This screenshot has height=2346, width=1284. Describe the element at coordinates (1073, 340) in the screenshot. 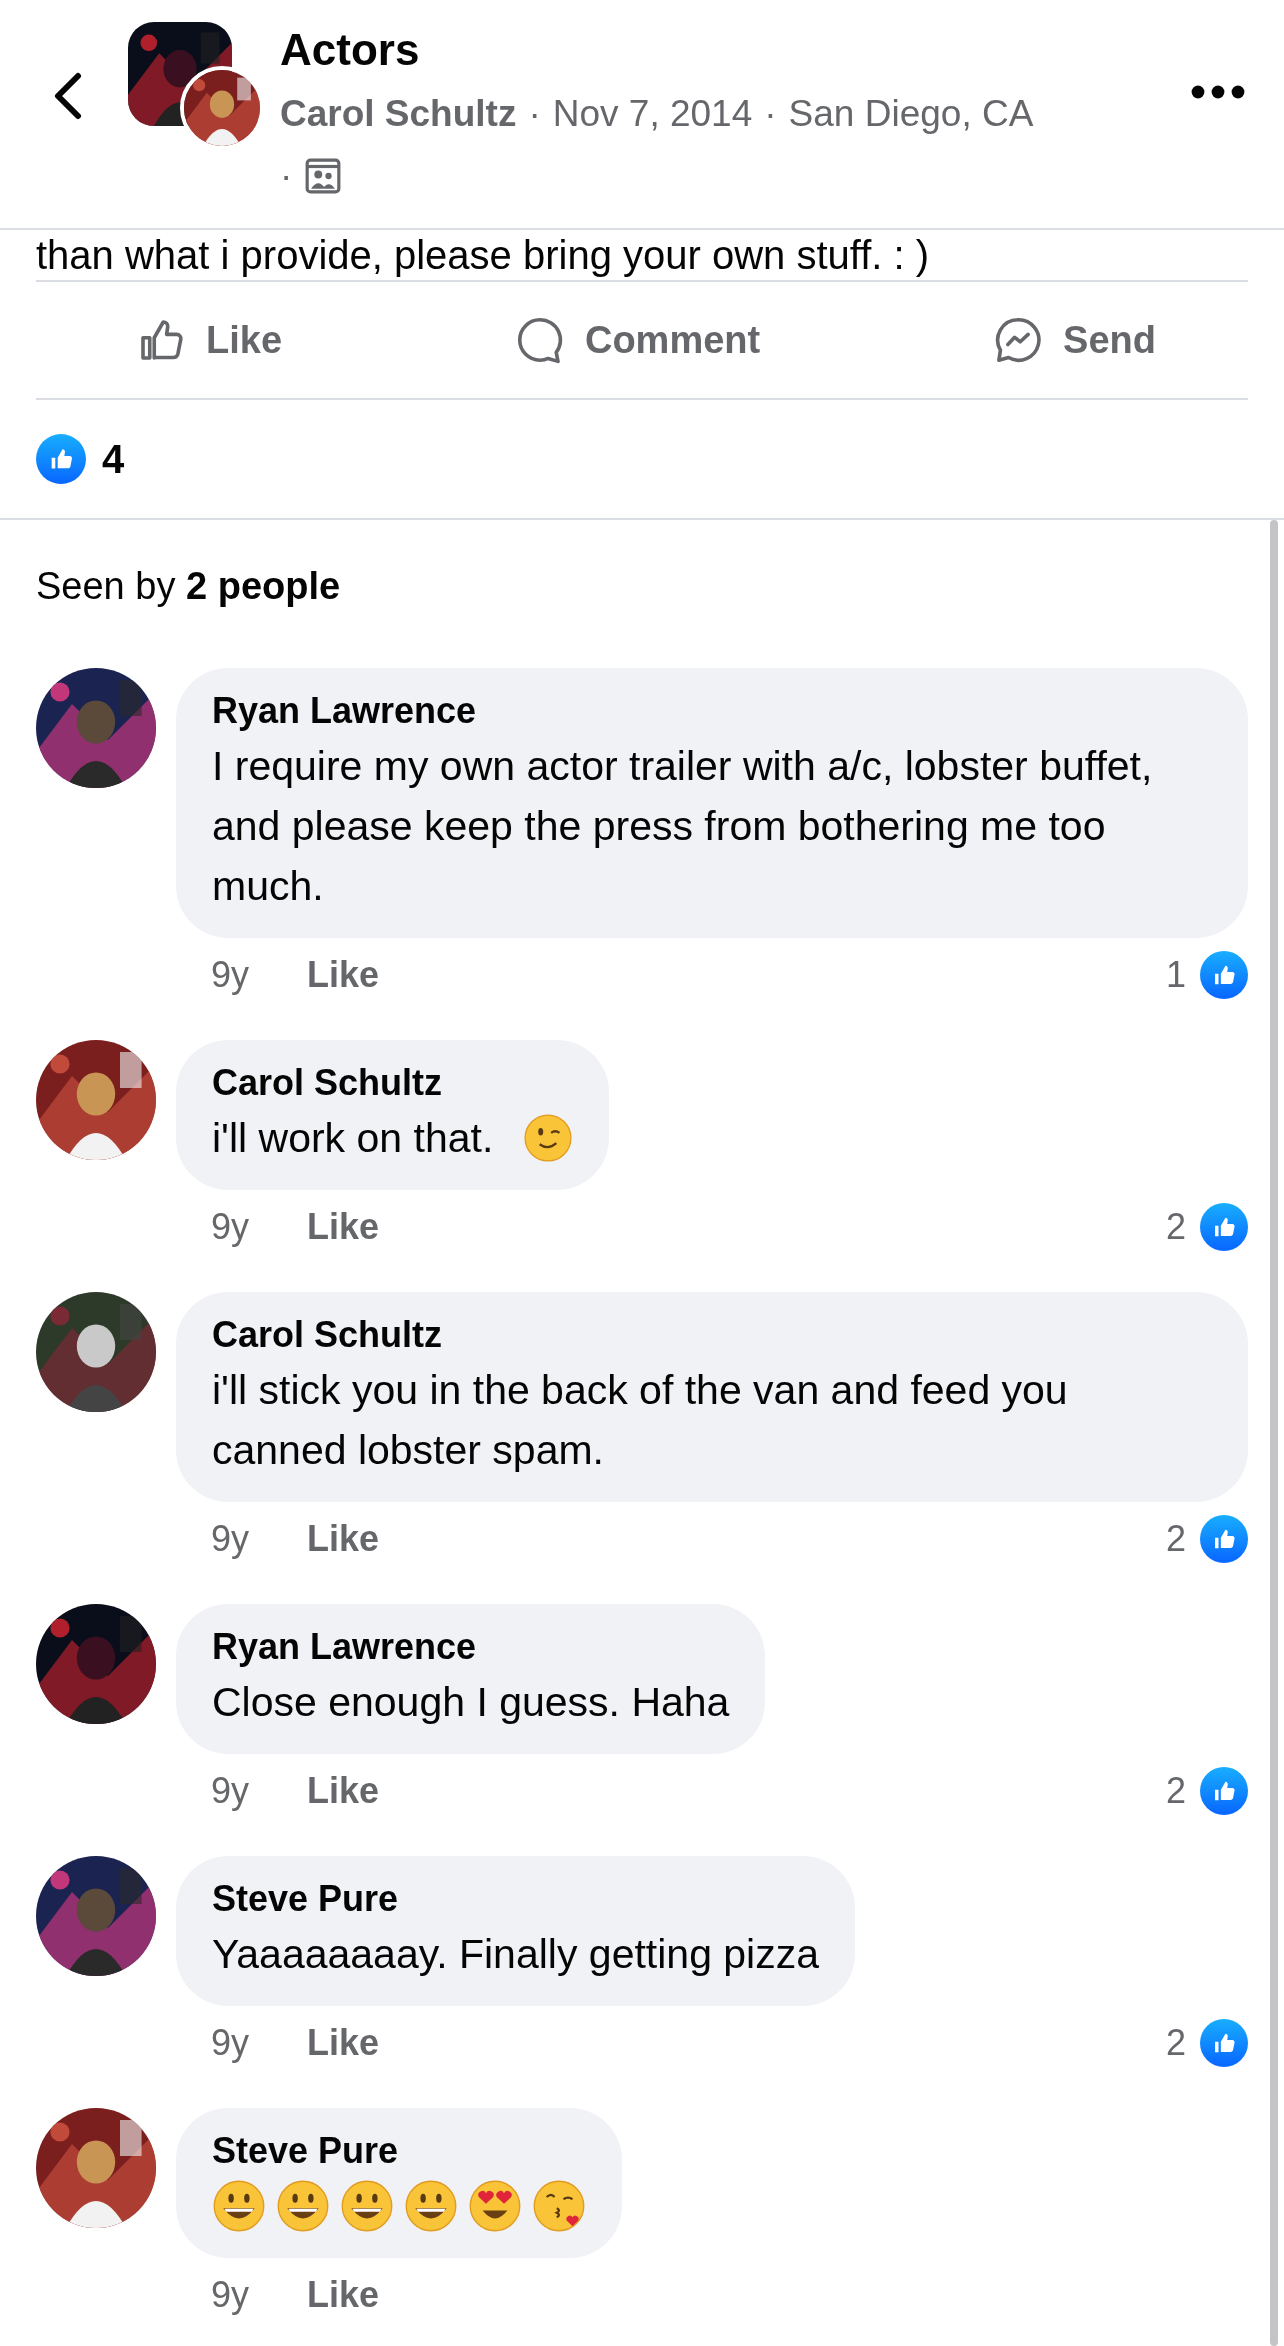

I see `send-action-button: Send` at that location.